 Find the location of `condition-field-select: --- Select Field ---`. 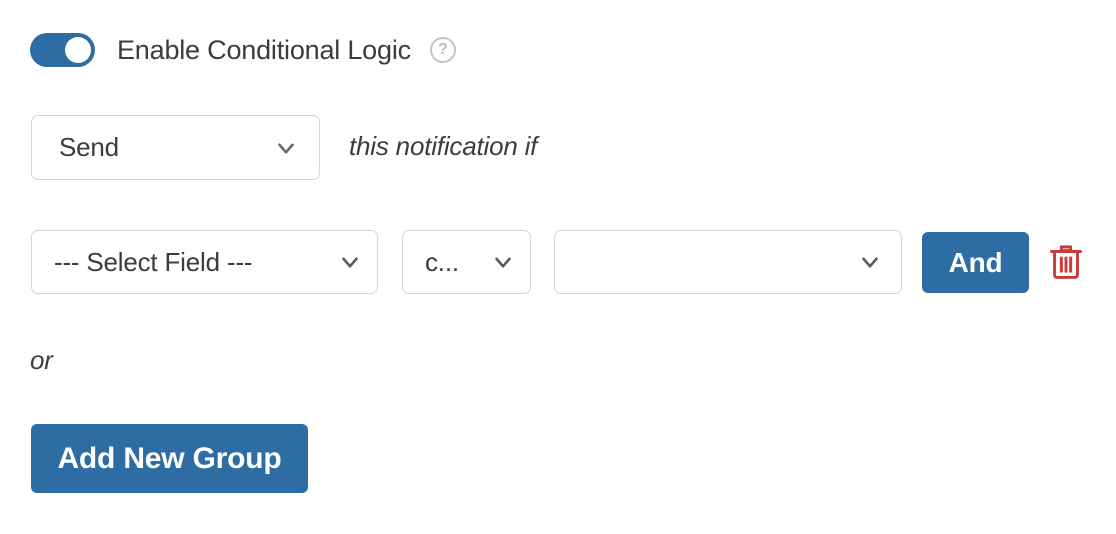

condition-field-select: --- Select Field --- is located at coordinates (204, 262).